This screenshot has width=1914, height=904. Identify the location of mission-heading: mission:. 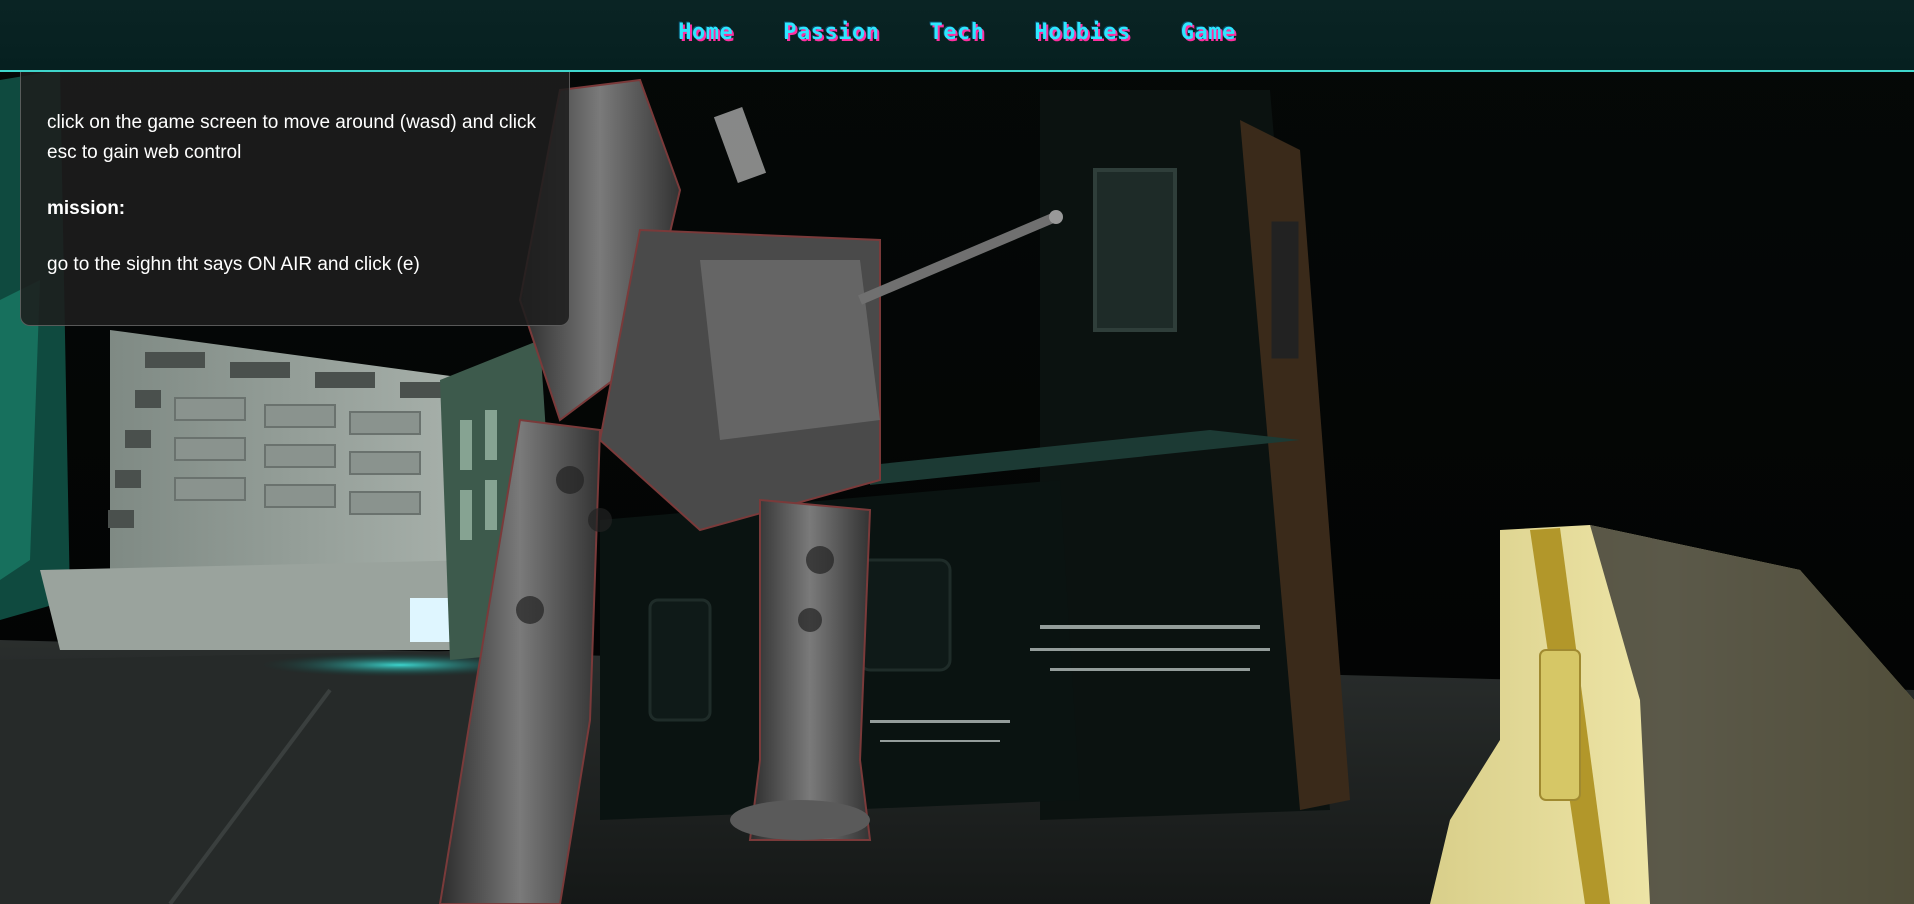
(86, 208).